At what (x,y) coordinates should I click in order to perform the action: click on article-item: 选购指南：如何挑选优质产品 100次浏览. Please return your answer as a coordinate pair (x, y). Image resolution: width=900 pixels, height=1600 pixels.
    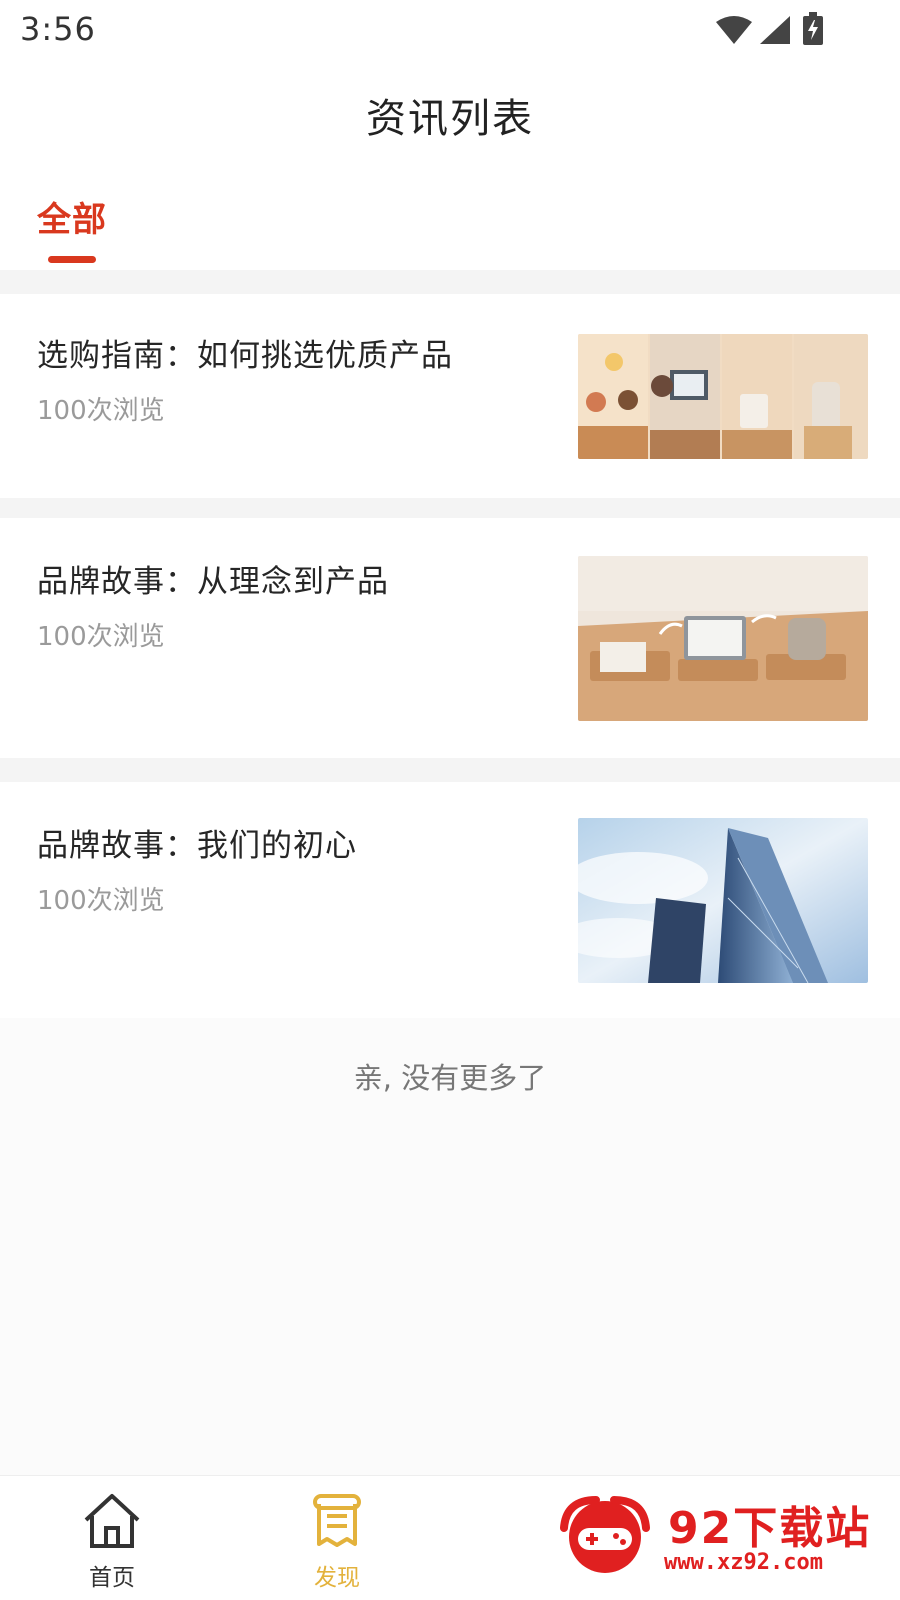
    Looking at the image, I should click on (450, 396).